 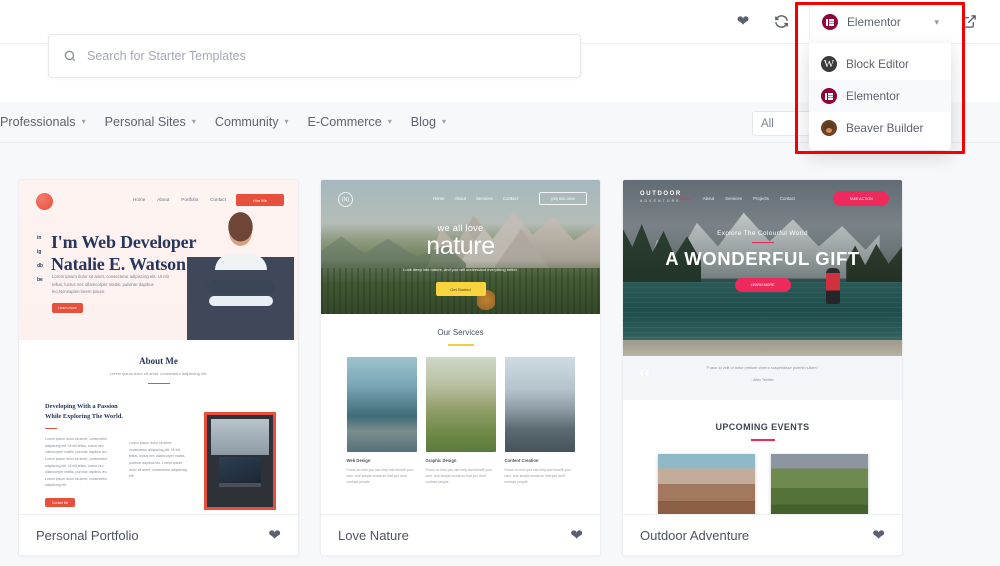 I want to click on preview-nav: Home About Services Contact, so click(x=475, y=198).